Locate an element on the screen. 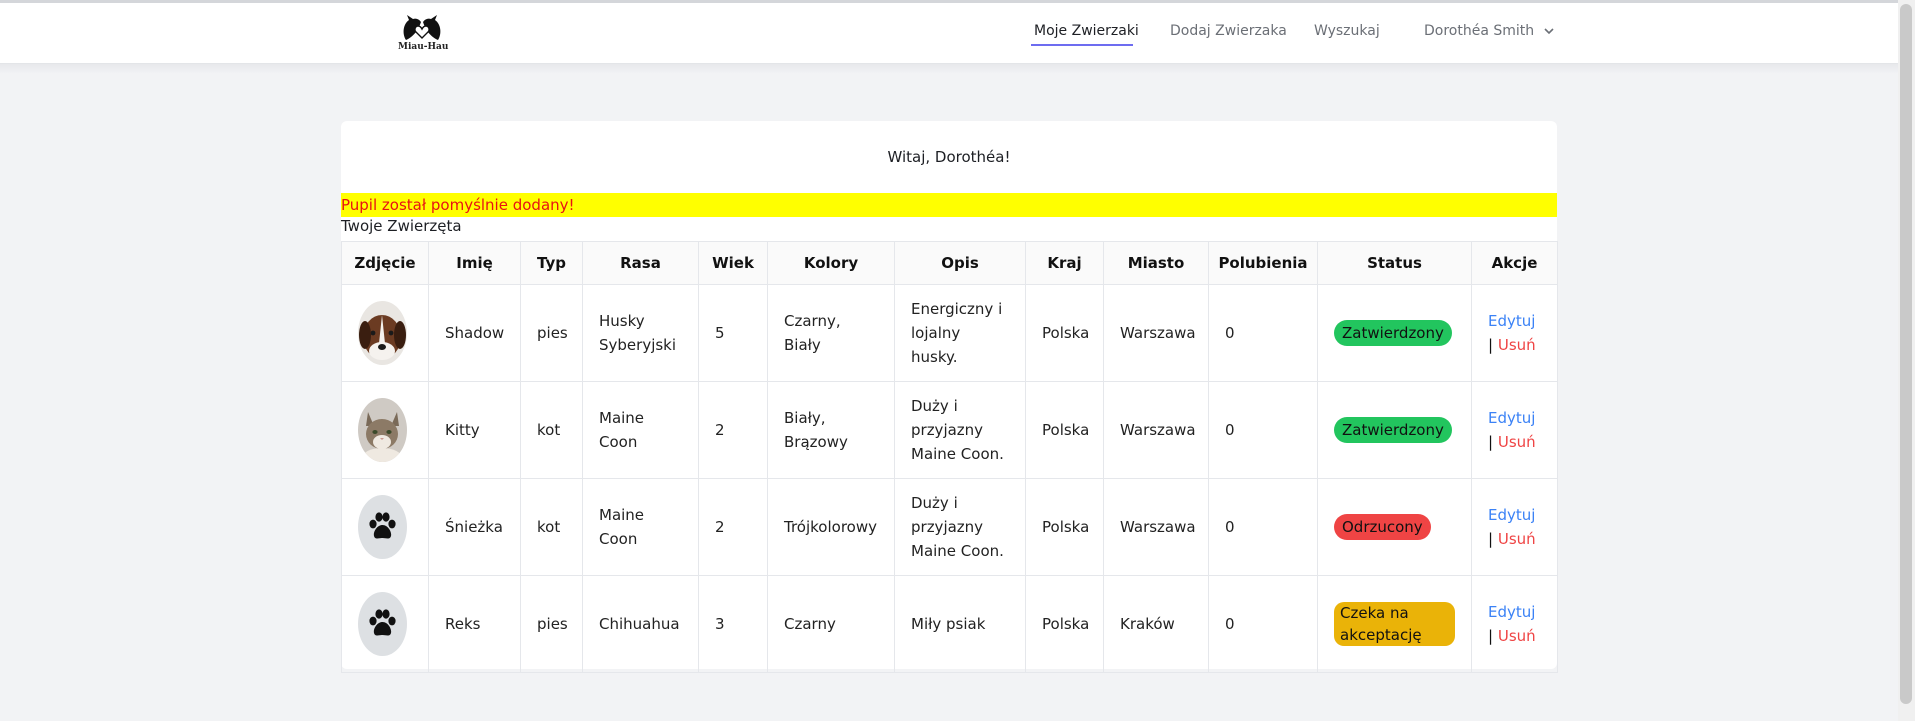  column-header-name: Imię is located at coordinates (474, 263).